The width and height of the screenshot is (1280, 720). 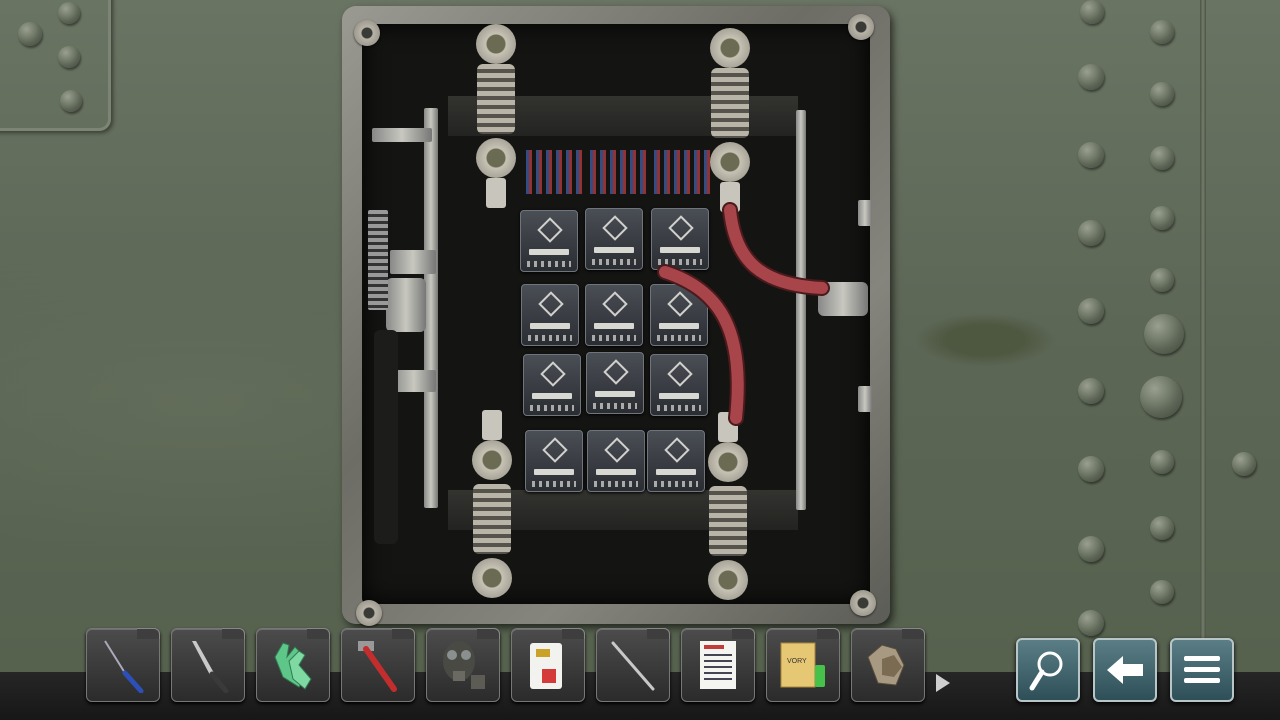 I want to click on document-list-icon, so click(x=718, y=665).